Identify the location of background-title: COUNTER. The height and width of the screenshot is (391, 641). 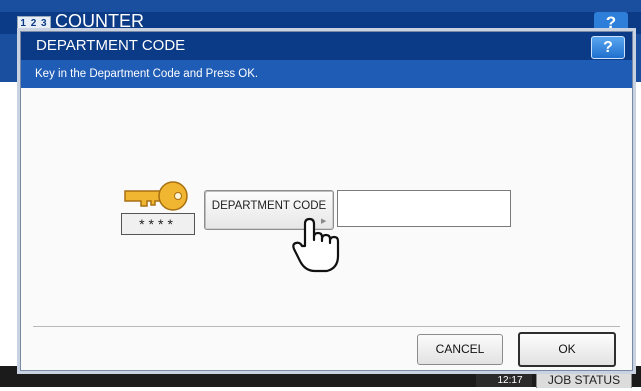
(99, 19).